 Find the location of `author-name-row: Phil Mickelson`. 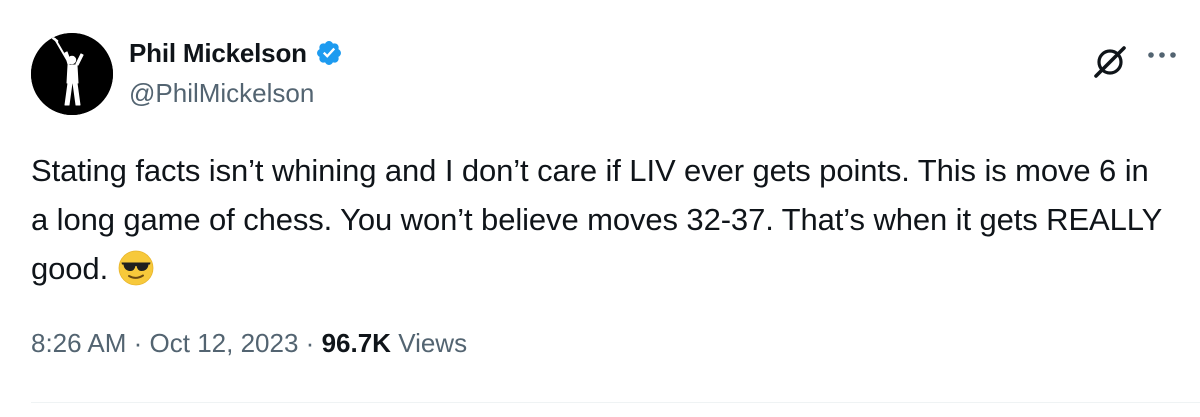

author-name-row: Phil Mickelson is located at coordinates (236, 53).